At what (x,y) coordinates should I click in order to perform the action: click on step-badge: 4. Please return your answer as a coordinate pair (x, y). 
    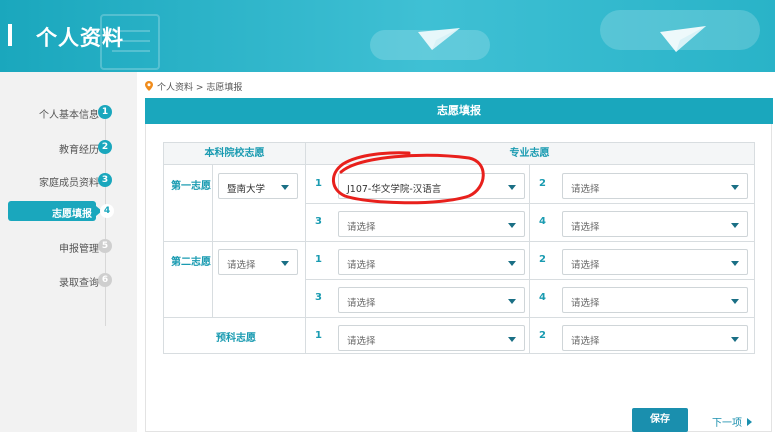
    Looking at the image, I should click on (107, 211).